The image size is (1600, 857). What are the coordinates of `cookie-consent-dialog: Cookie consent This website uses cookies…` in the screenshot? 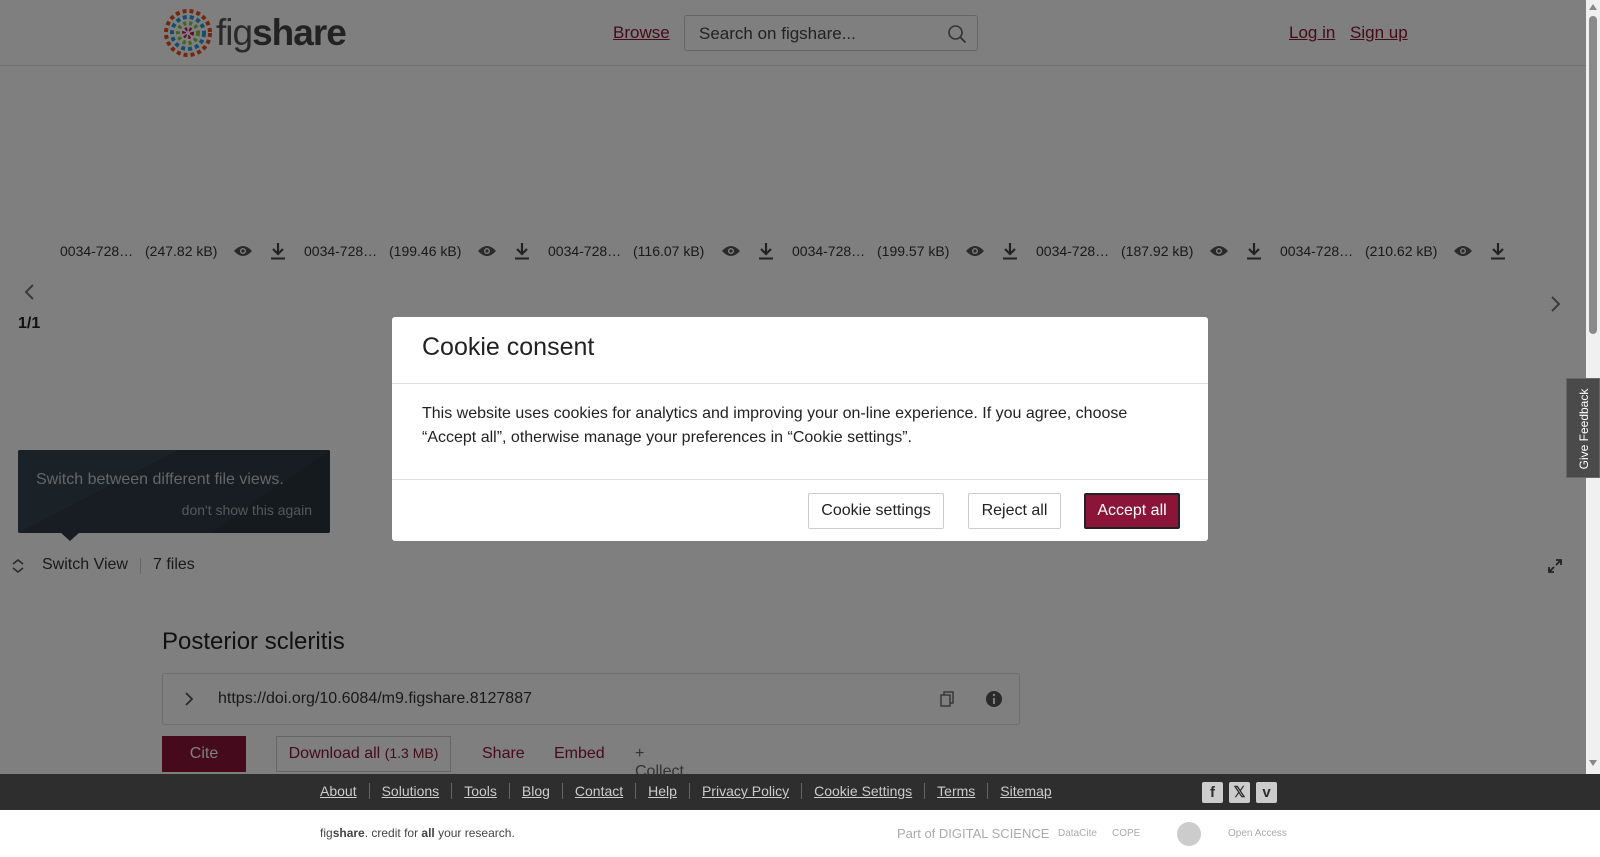 It's located at (800, 429).